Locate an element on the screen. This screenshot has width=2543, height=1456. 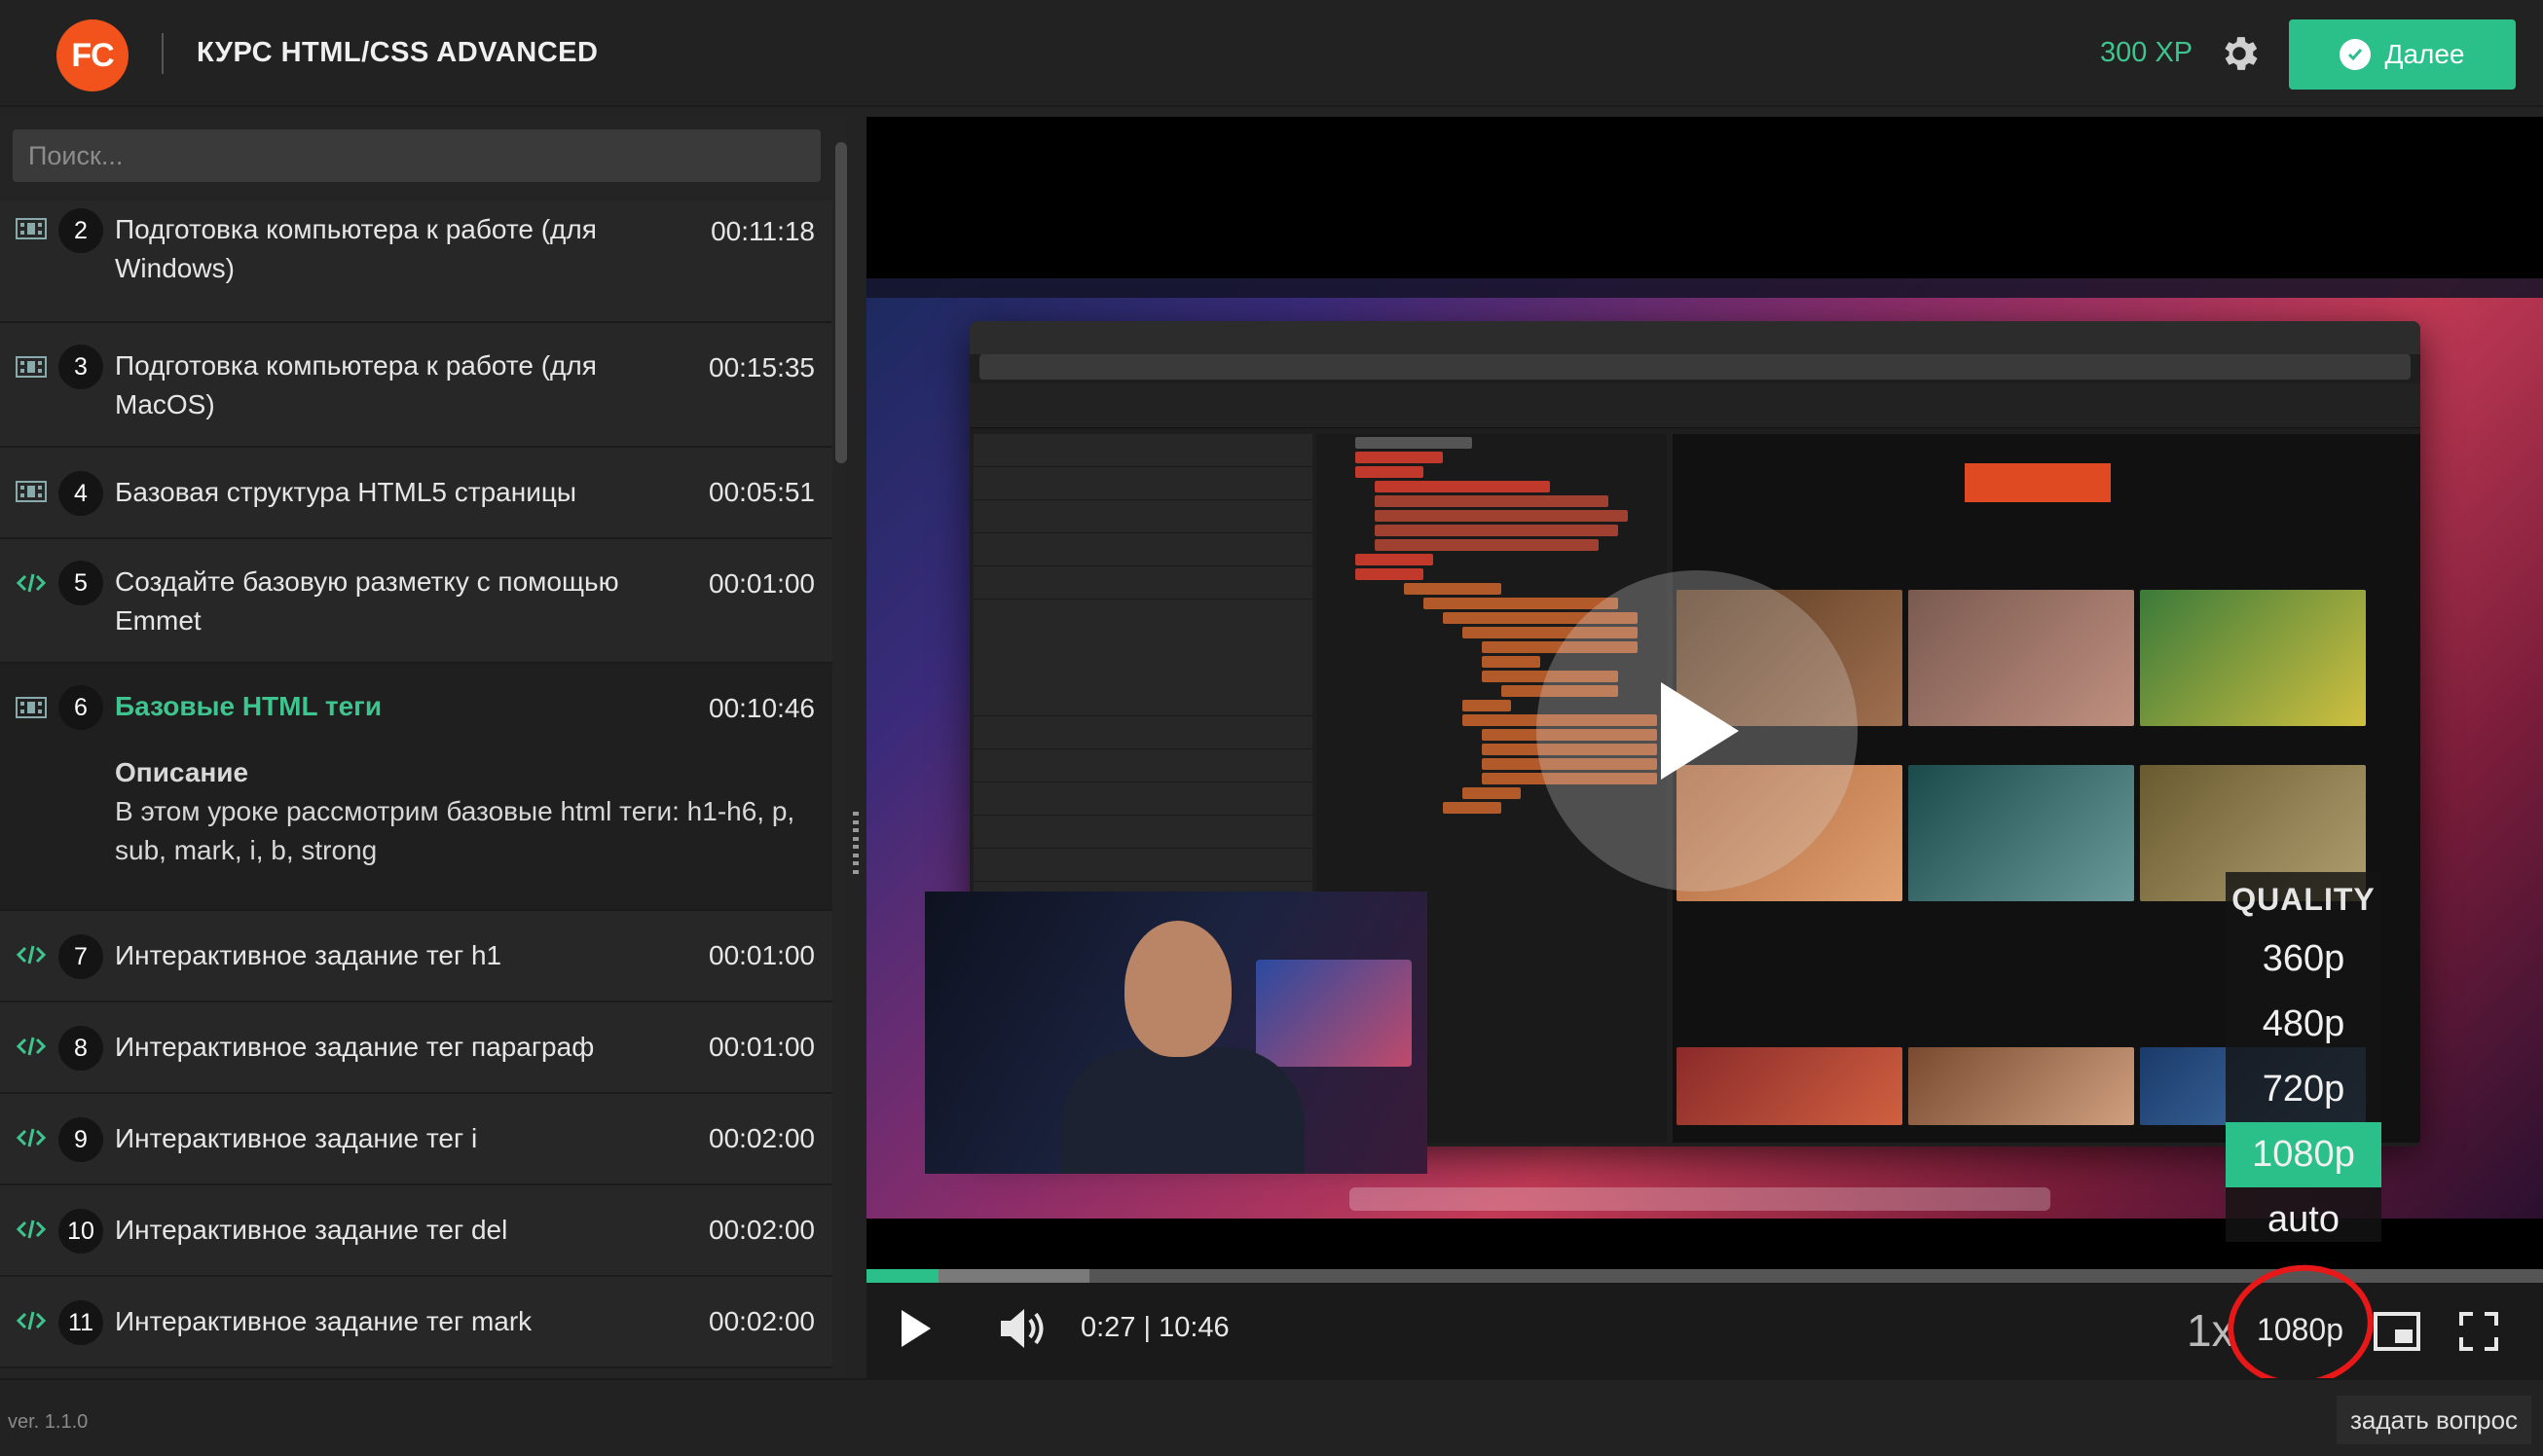
time-display: 0:27 | 10:46 is located at coordinates (1155, 1327).